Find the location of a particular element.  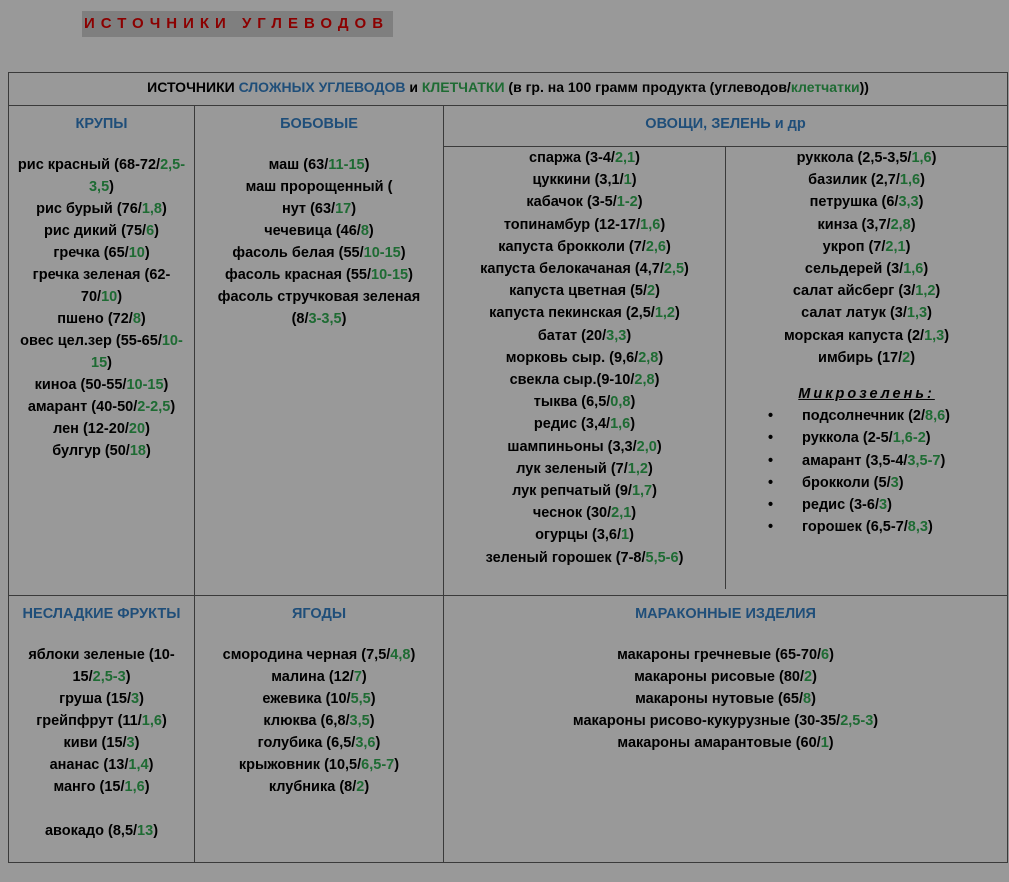

fiber-value: 3,5 is located at coordinates (359, 721).